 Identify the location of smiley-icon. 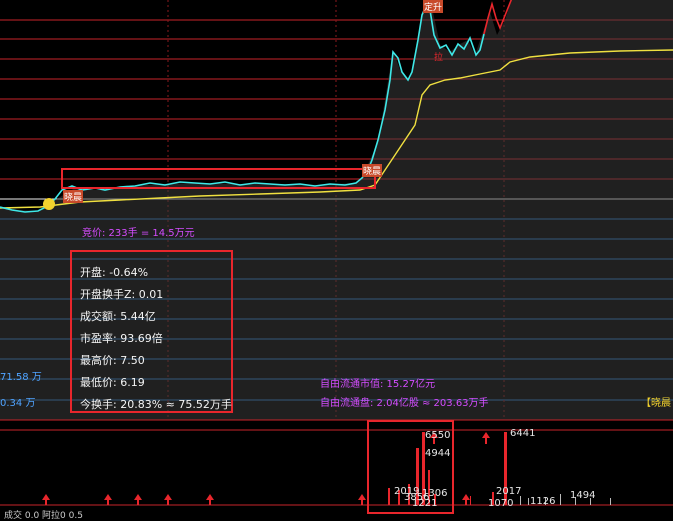
(49, 204).